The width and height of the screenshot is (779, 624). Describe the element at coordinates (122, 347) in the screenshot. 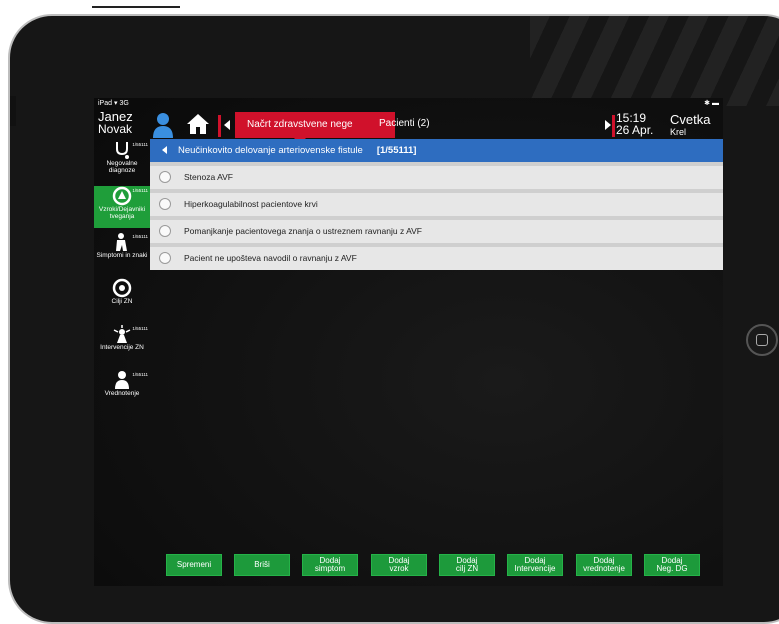

I see `sidebar-item-label: Intervencije ZN` at that location.